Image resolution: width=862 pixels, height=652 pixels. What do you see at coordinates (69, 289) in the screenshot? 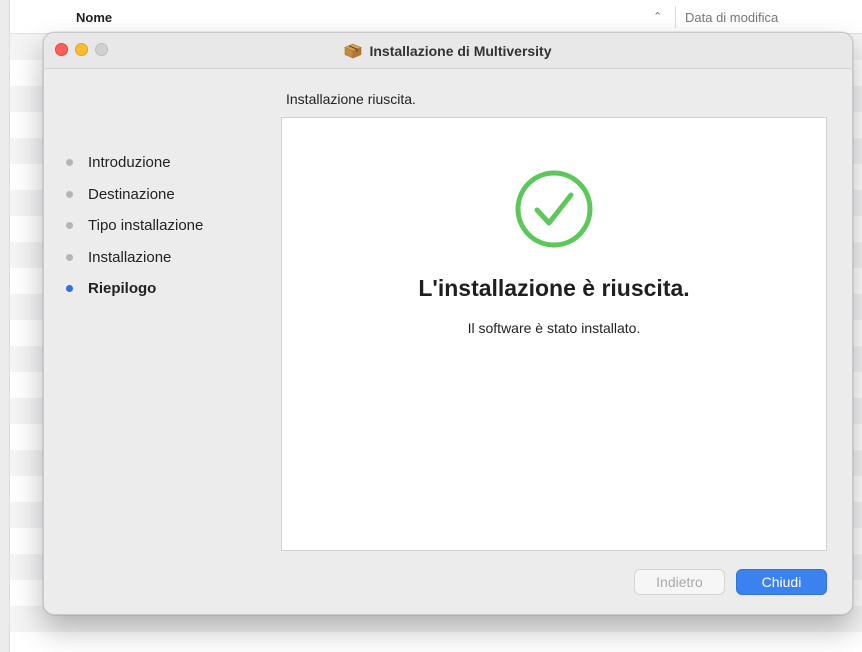
I see `step-dot-active` at bounding box center [69, 289].